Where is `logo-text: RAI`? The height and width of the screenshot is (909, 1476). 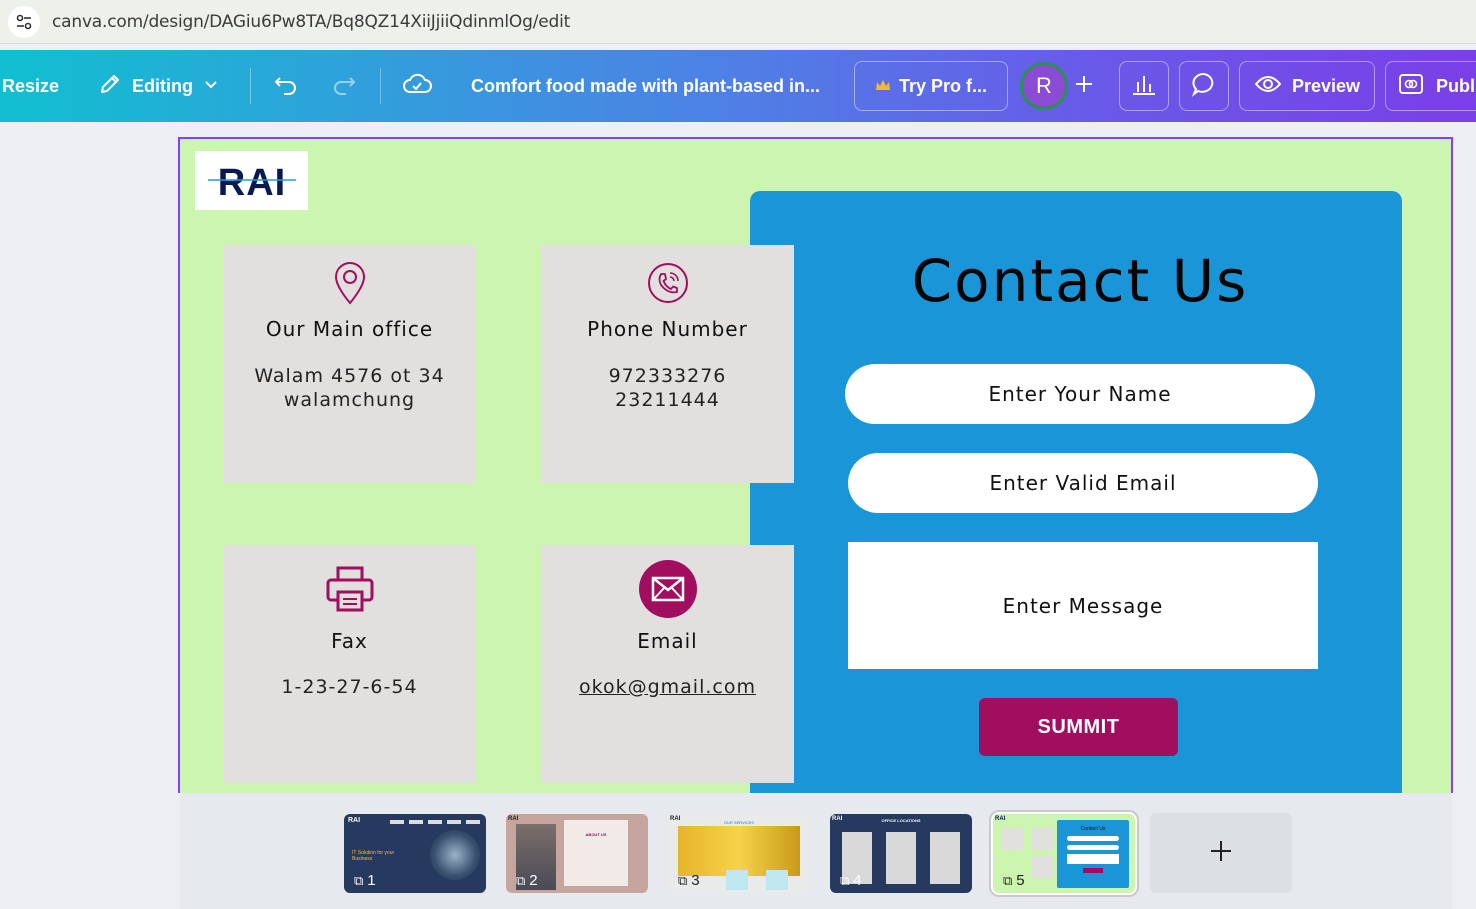 logo-text: RAI is located at coordinates (251, 182).